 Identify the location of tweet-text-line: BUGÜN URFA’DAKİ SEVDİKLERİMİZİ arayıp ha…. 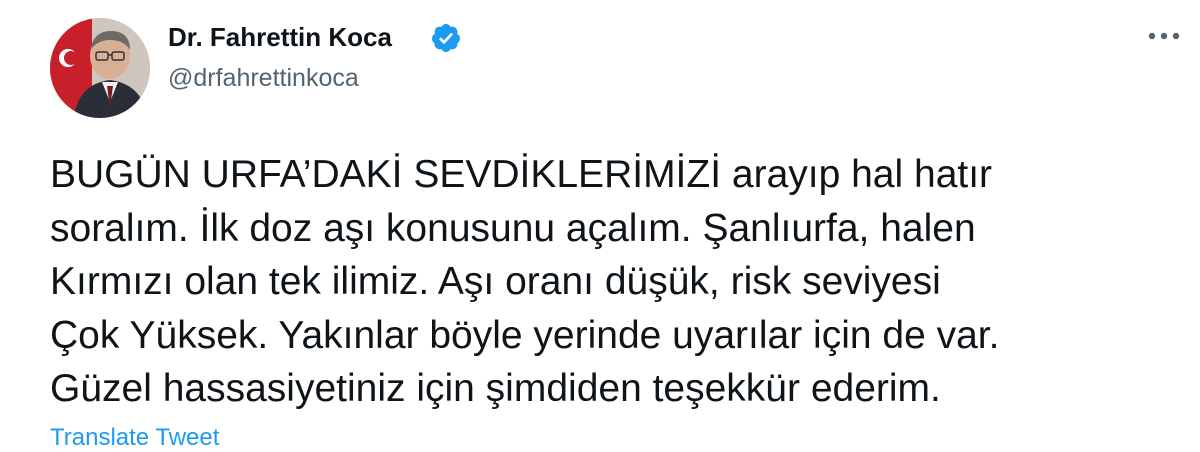
(521, 174).